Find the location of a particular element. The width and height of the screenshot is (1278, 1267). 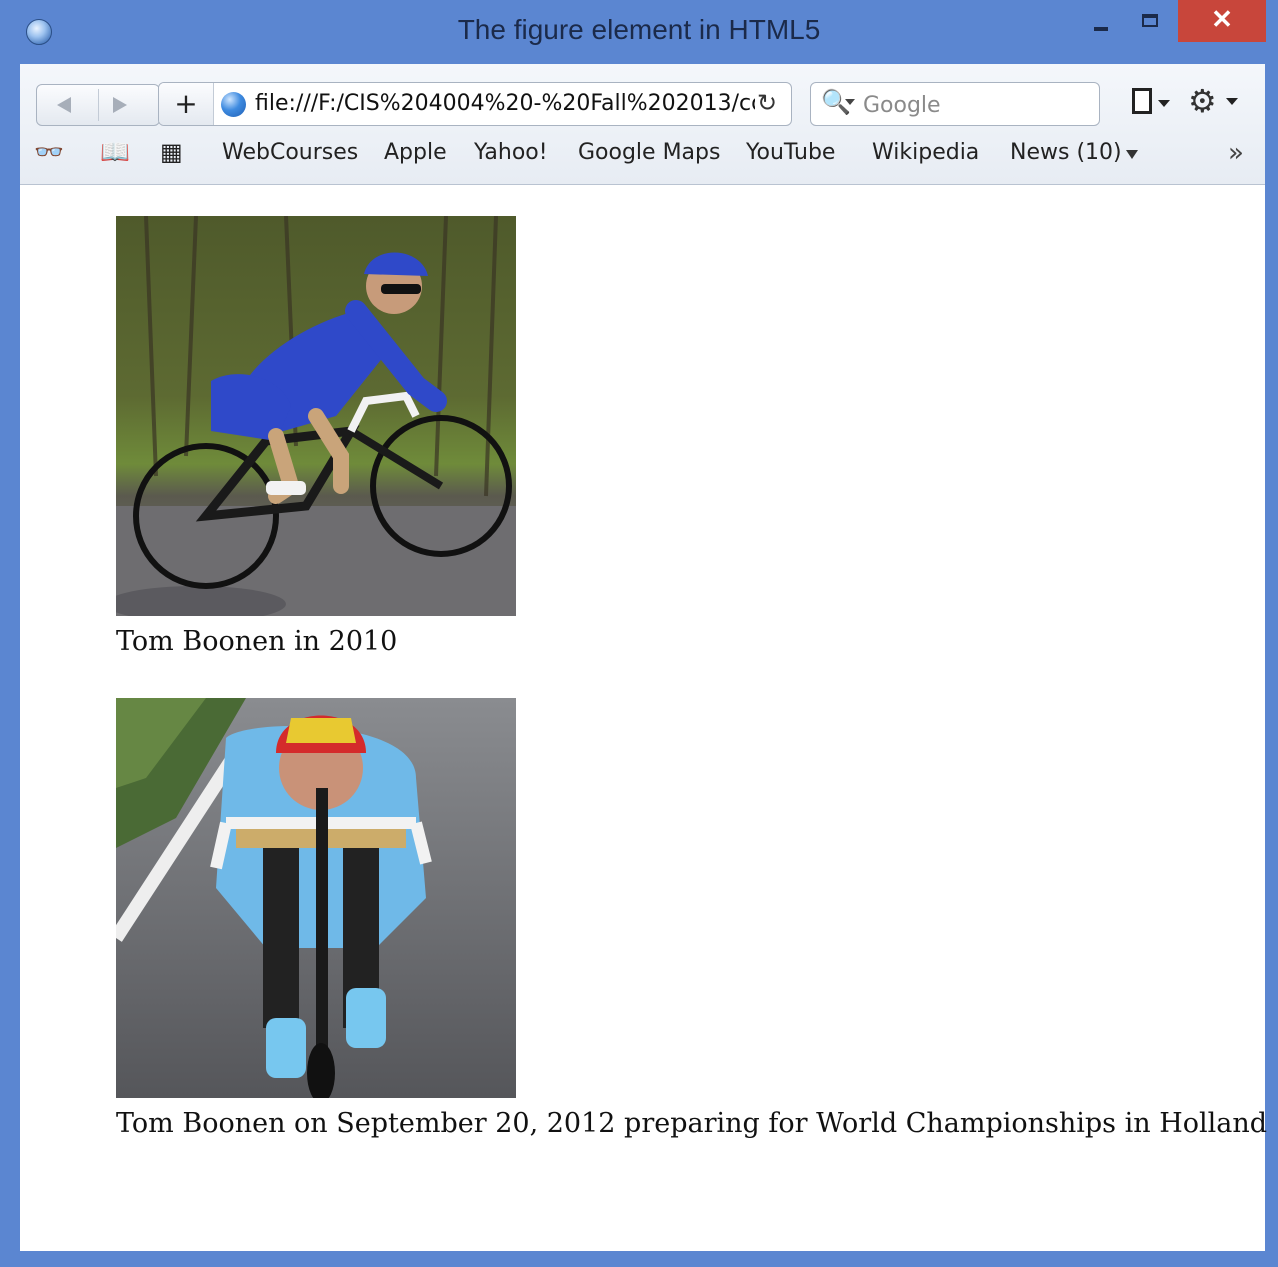

reload-icon: ↻ is located at coordinates (767, 103).